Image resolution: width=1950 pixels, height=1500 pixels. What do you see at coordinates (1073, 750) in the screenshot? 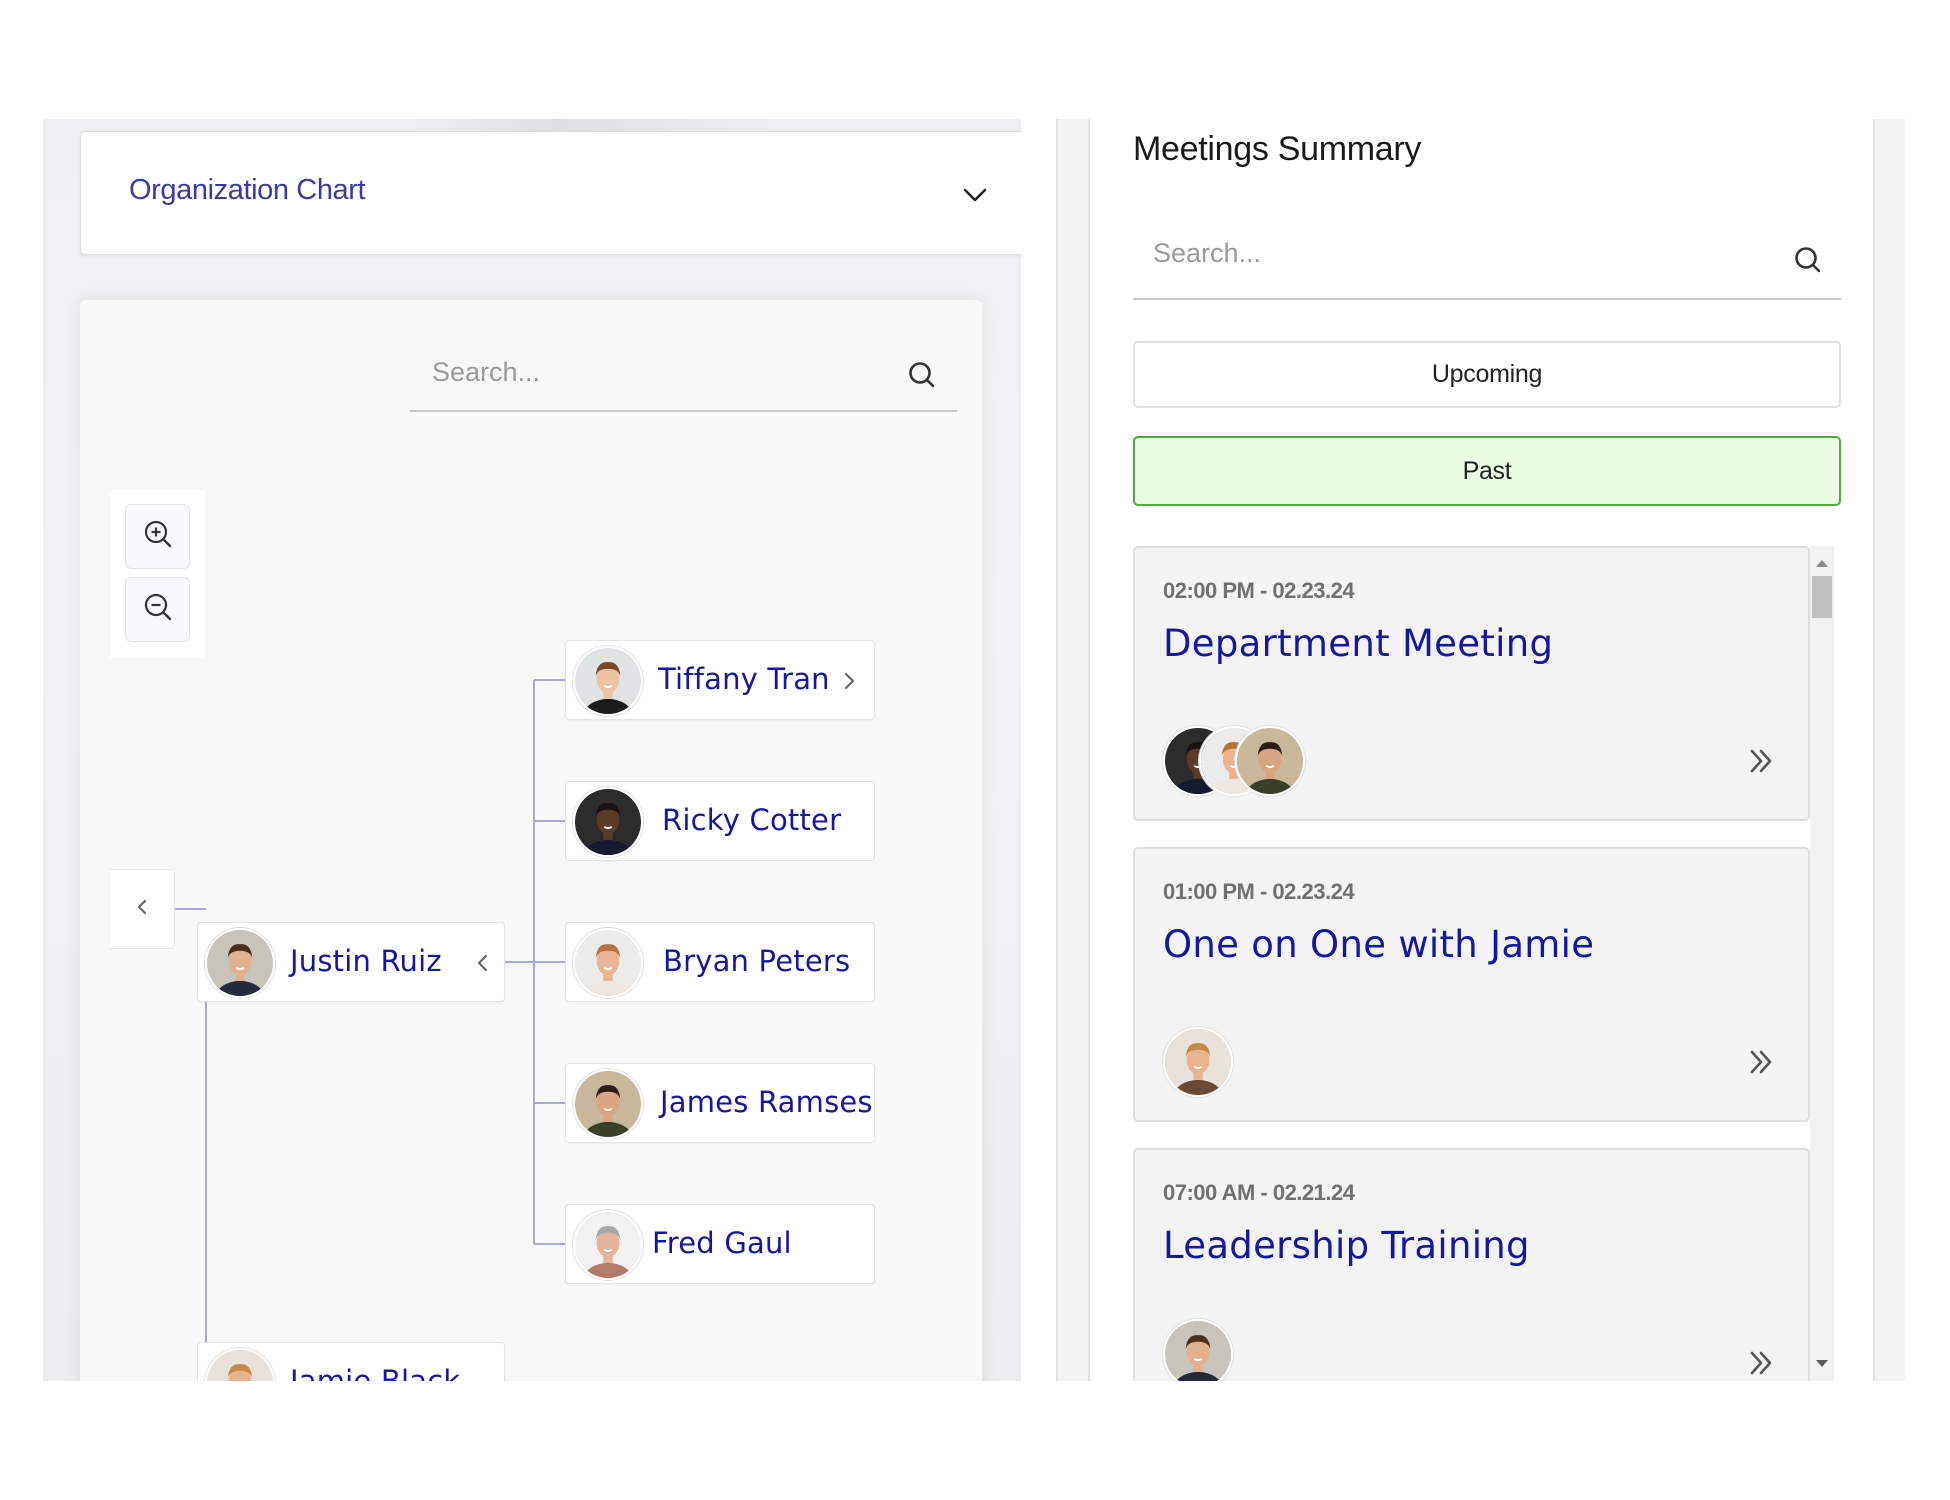
I see `panel-divider-left` at bounding box center [1073, 750].